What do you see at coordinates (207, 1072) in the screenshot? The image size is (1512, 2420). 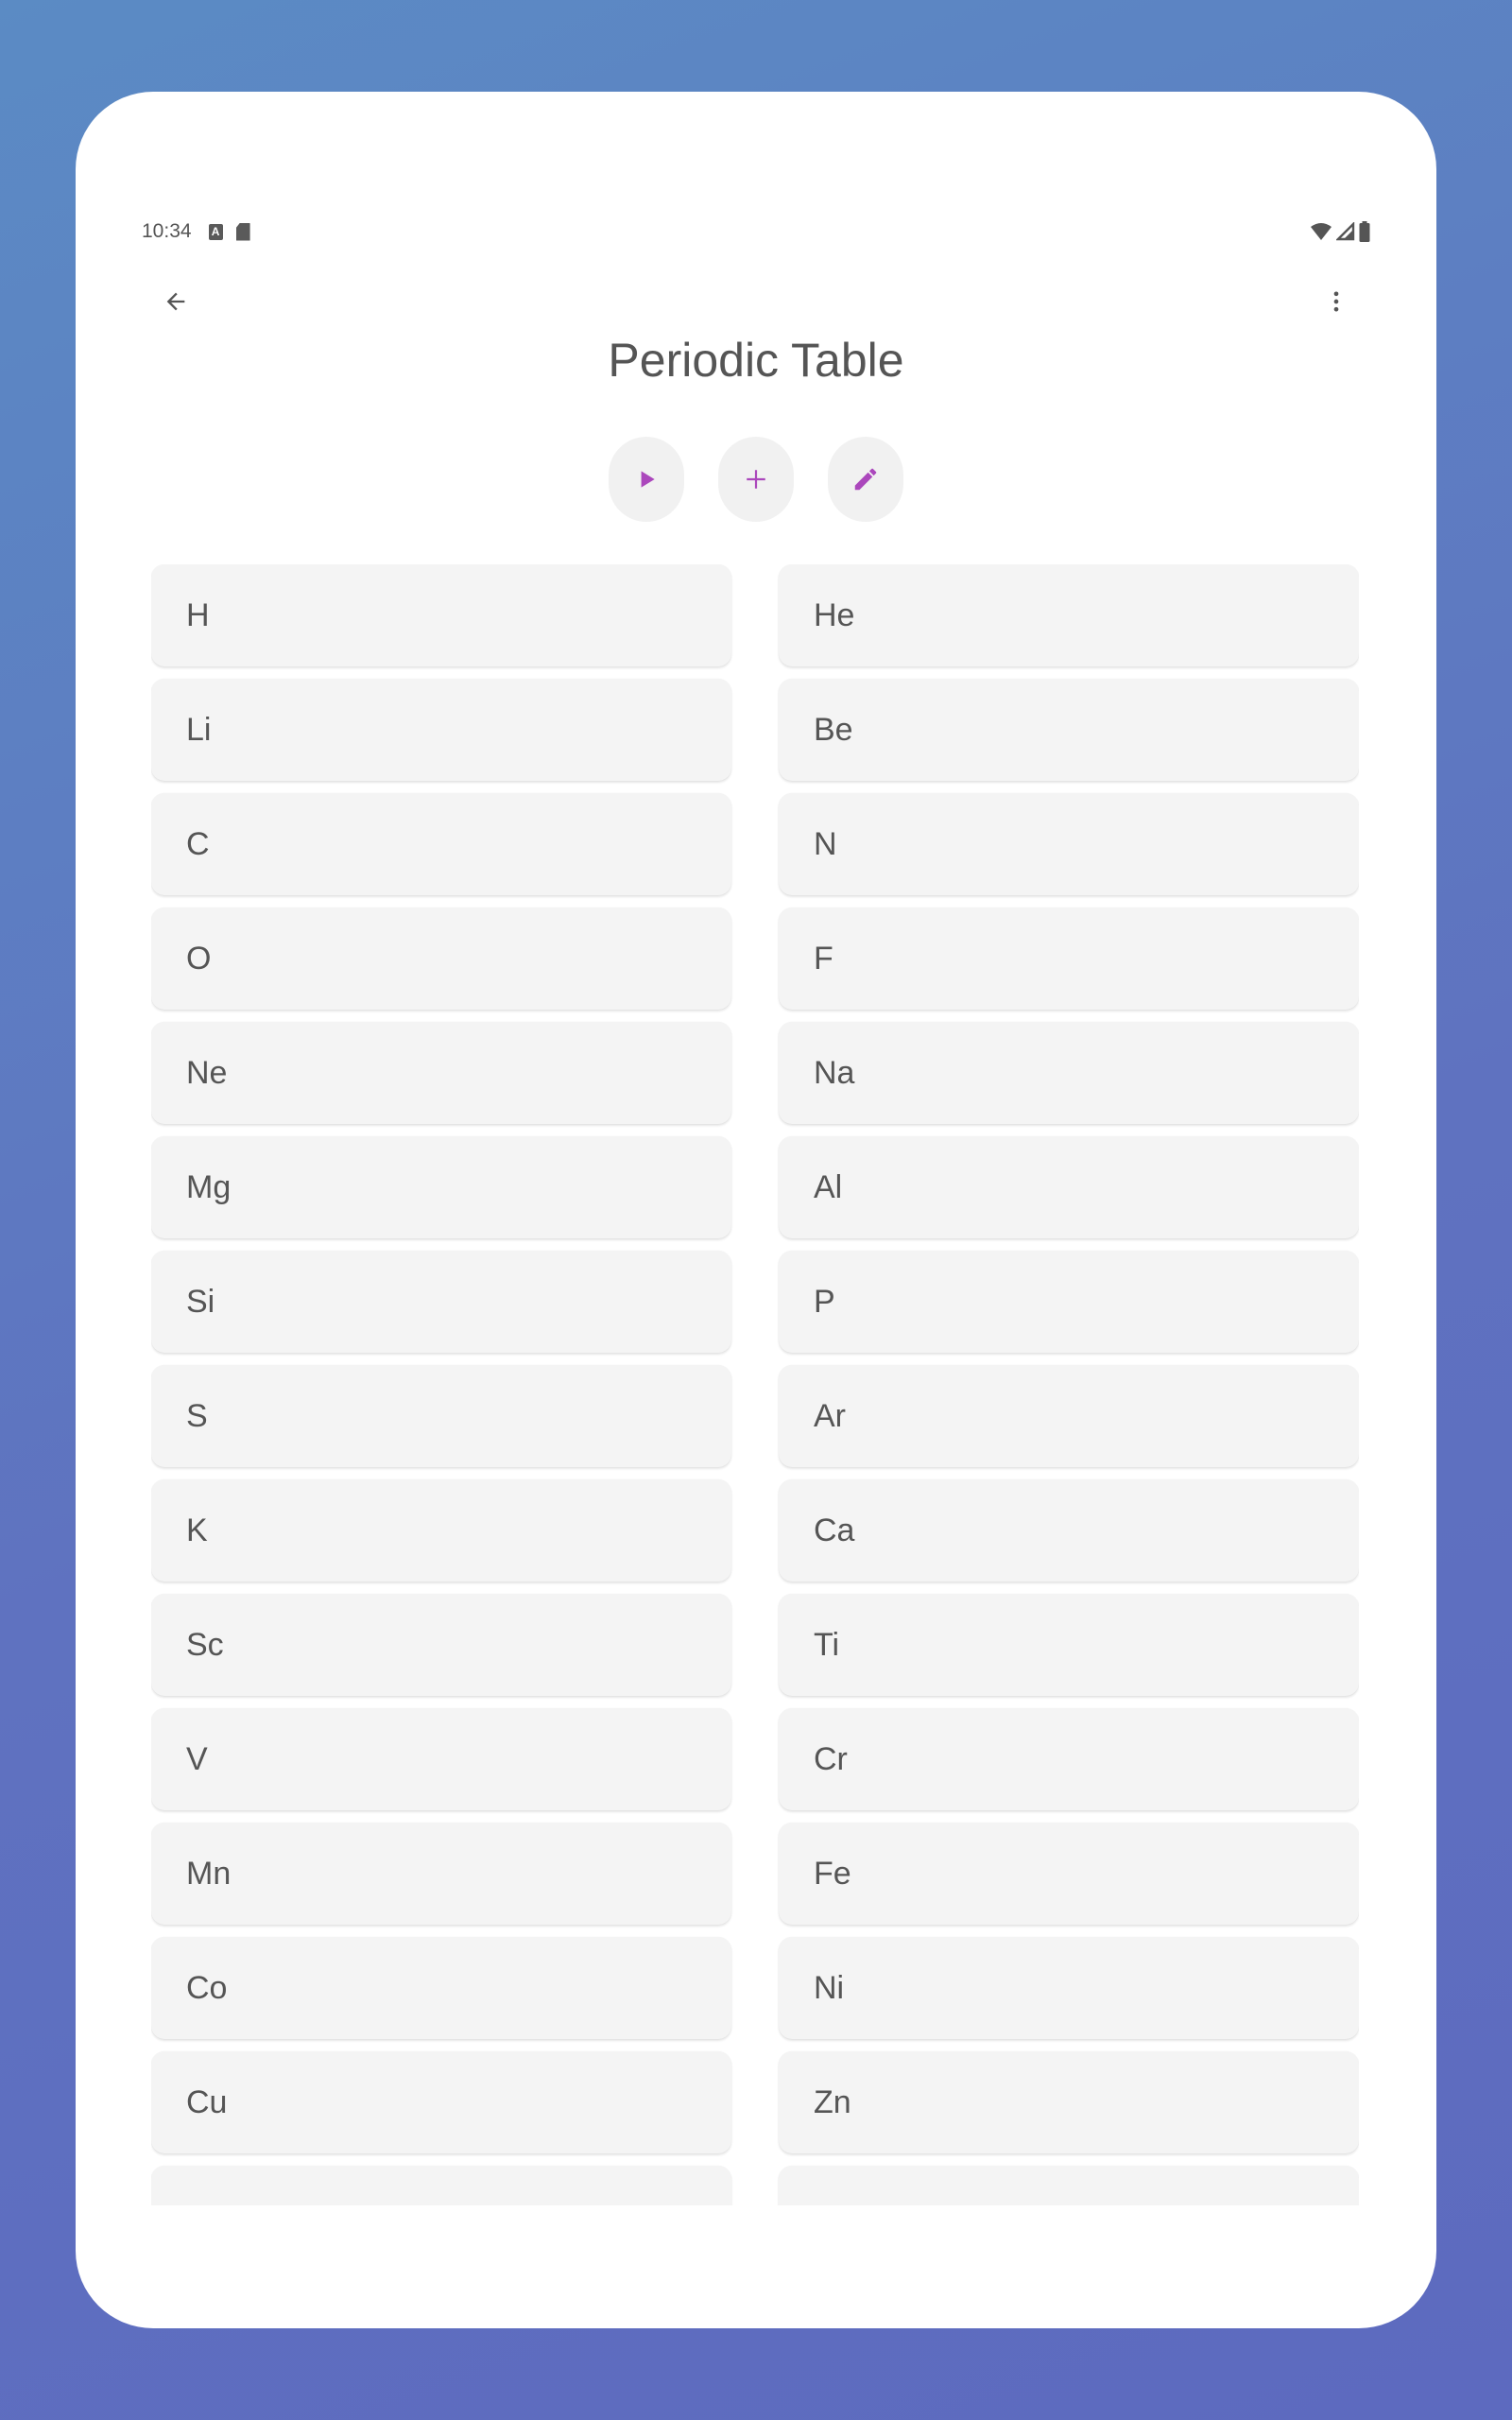 I see `element-symbol: Ne` at bounding box center [207, 1072].